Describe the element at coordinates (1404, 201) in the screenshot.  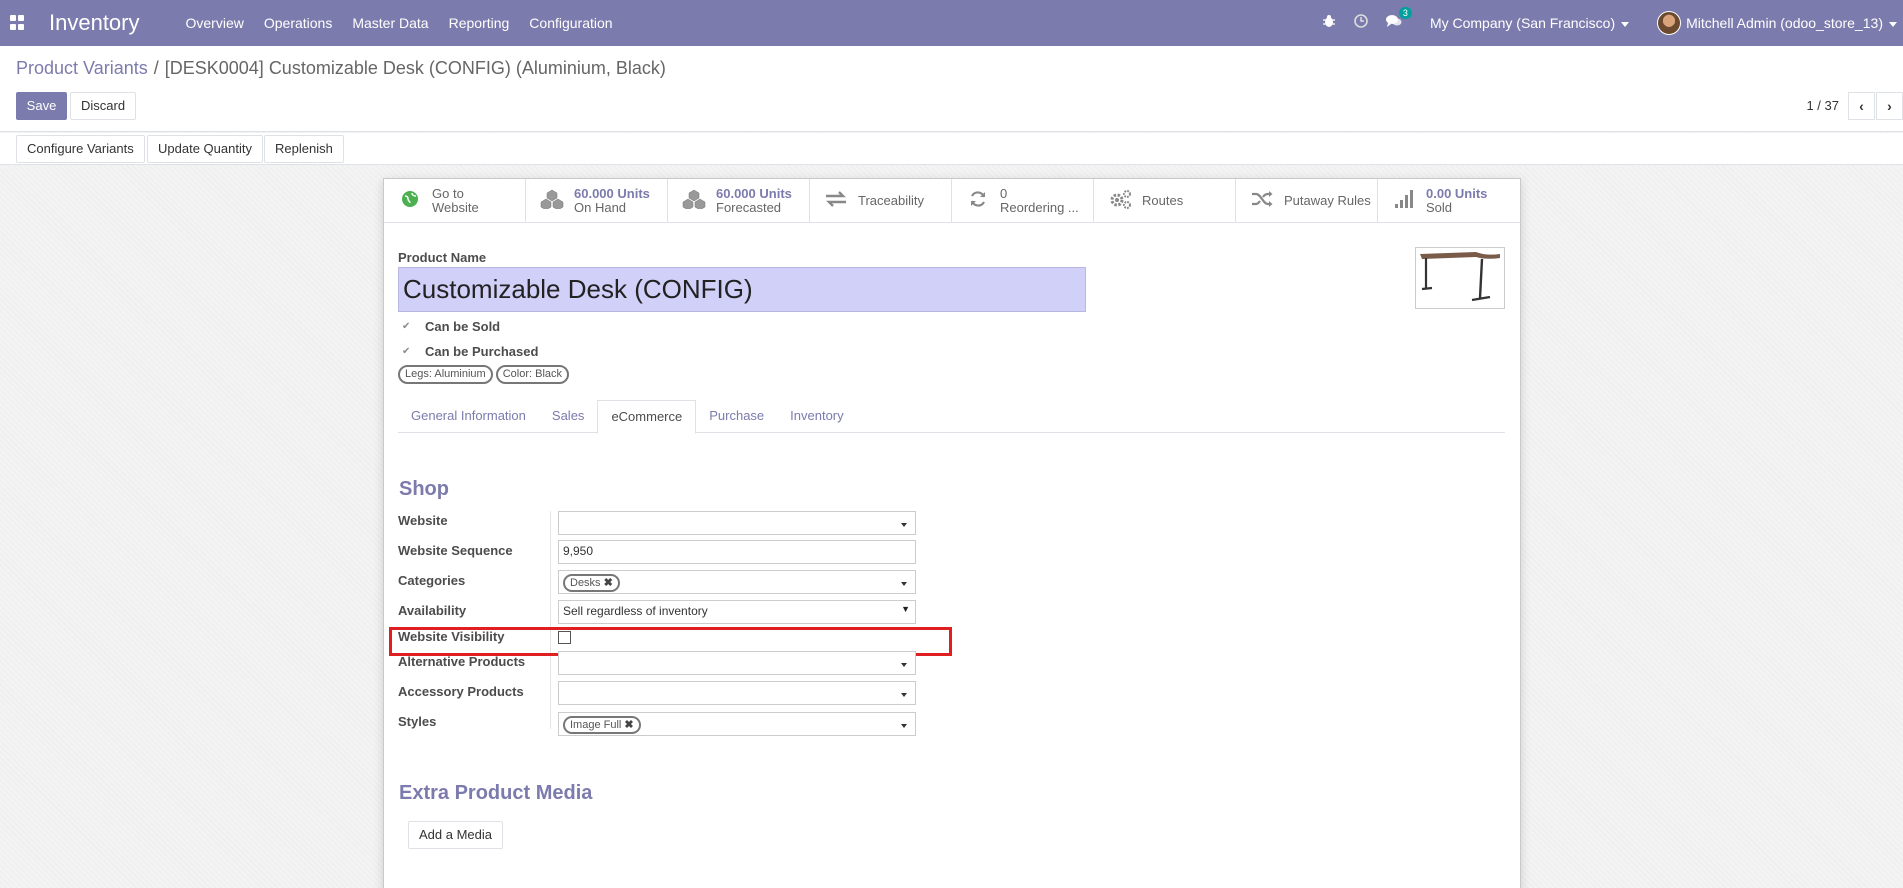
I see `signal-icon` at that location.